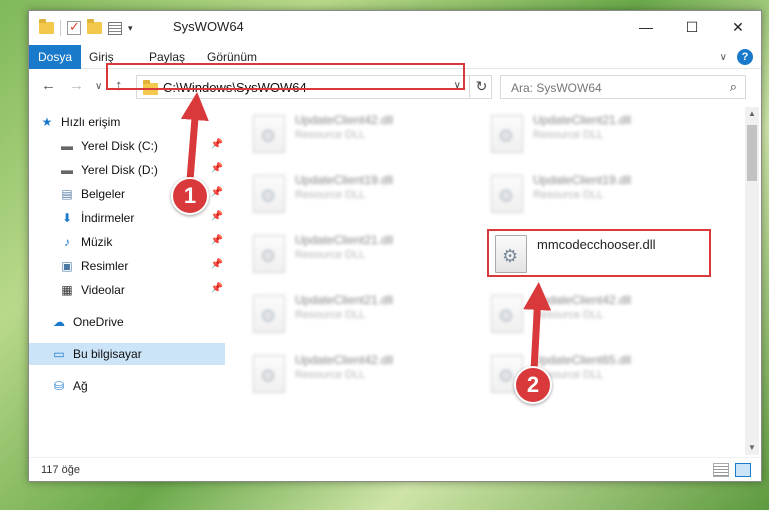  Describe the element at coordinates (190, 196) in the screenshot. I see `step-badge-1: 1` at that location.